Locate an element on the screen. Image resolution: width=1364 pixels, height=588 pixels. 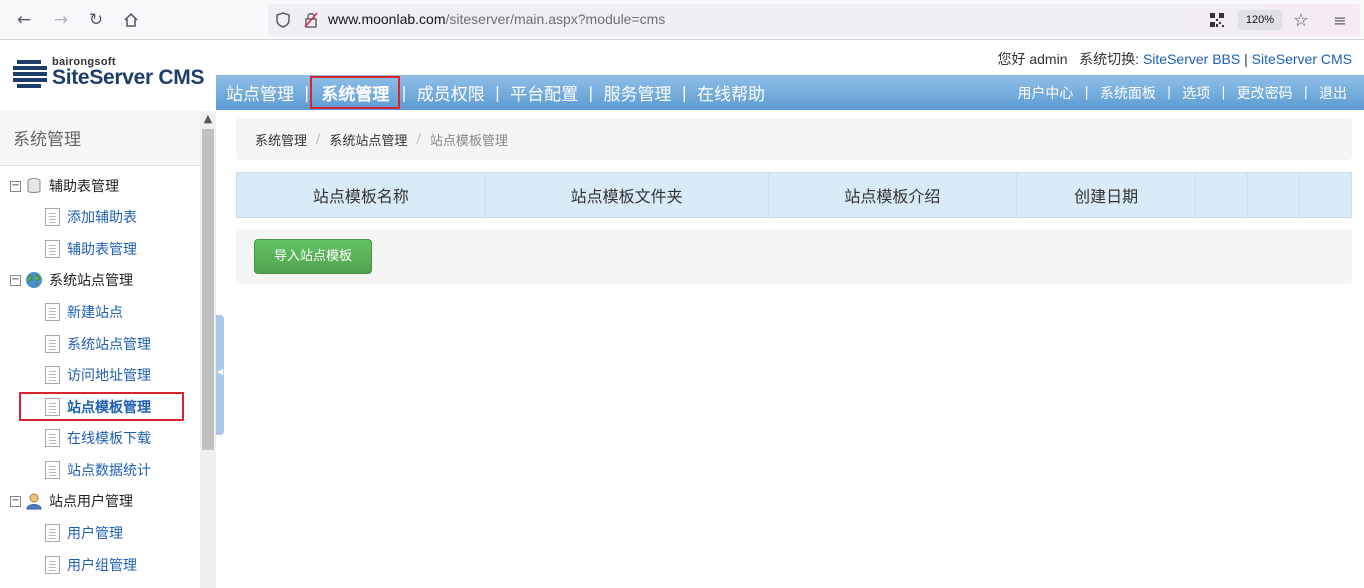
menu-online-help: 在线帮助 is located at coordinates (731, 92).